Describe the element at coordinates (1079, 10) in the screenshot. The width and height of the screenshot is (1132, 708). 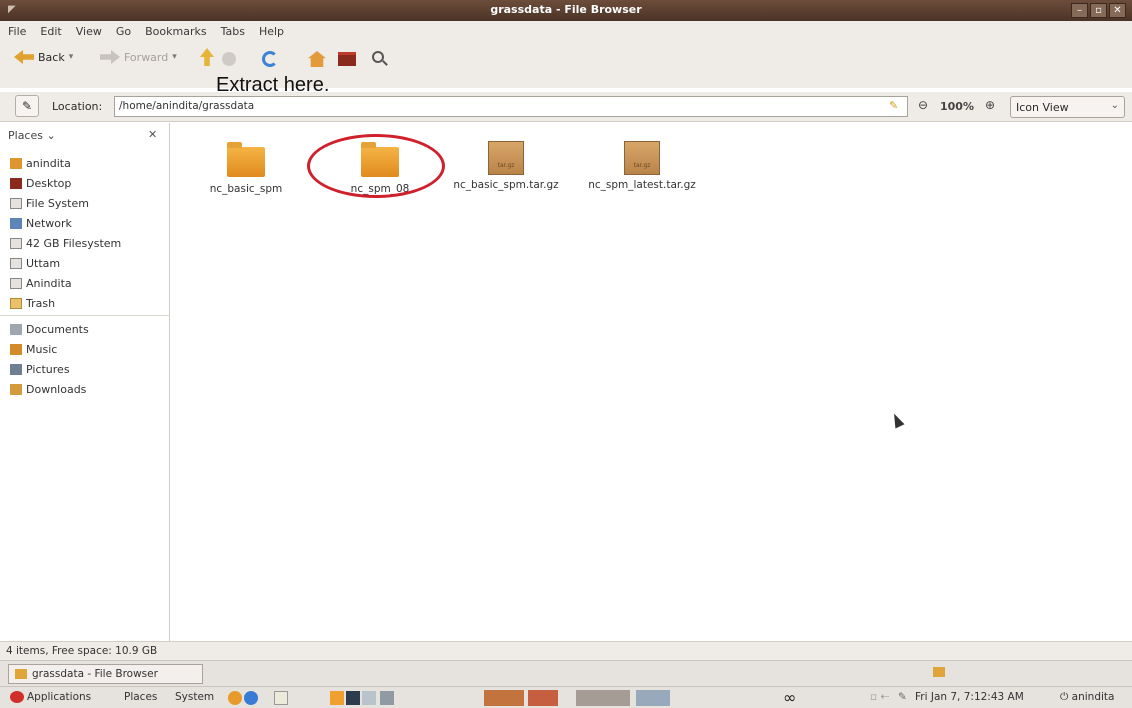
I see `minimize-icon: –` at that location.